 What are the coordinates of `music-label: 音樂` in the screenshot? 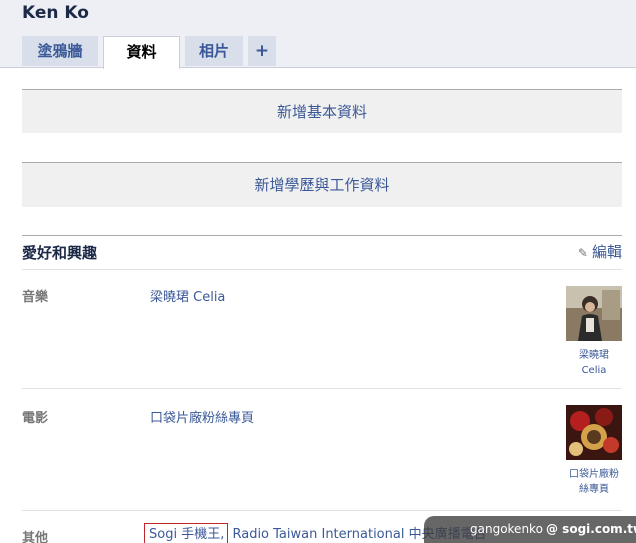 It's located at (35, 297).